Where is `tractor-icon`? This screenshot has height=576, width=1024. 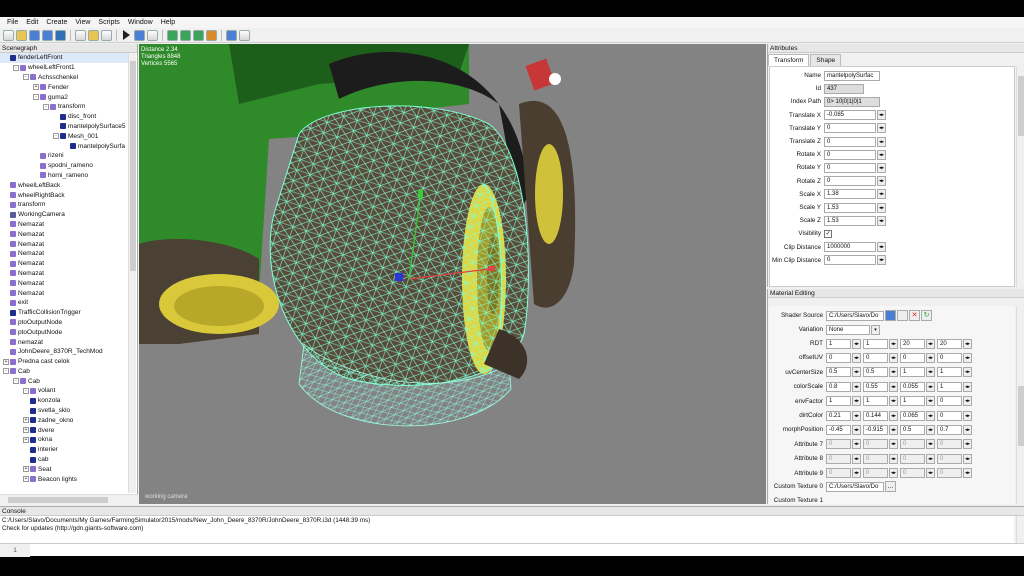 tractor-icon is located at coordinates (211, 35).